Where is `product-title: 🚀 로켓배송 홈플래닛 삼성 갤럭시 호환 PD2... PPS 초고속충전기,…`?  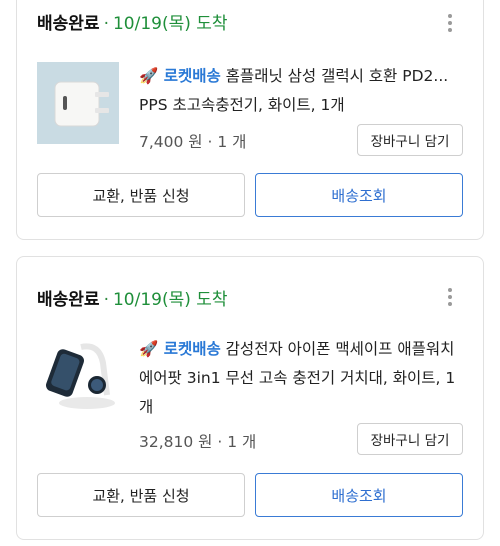
product-title: 🚀 로켓배송 홈플래닛 삼성 갤럭시 호환 PD2... PPS 초고속충전기,… is located at coordinates (304, 91).